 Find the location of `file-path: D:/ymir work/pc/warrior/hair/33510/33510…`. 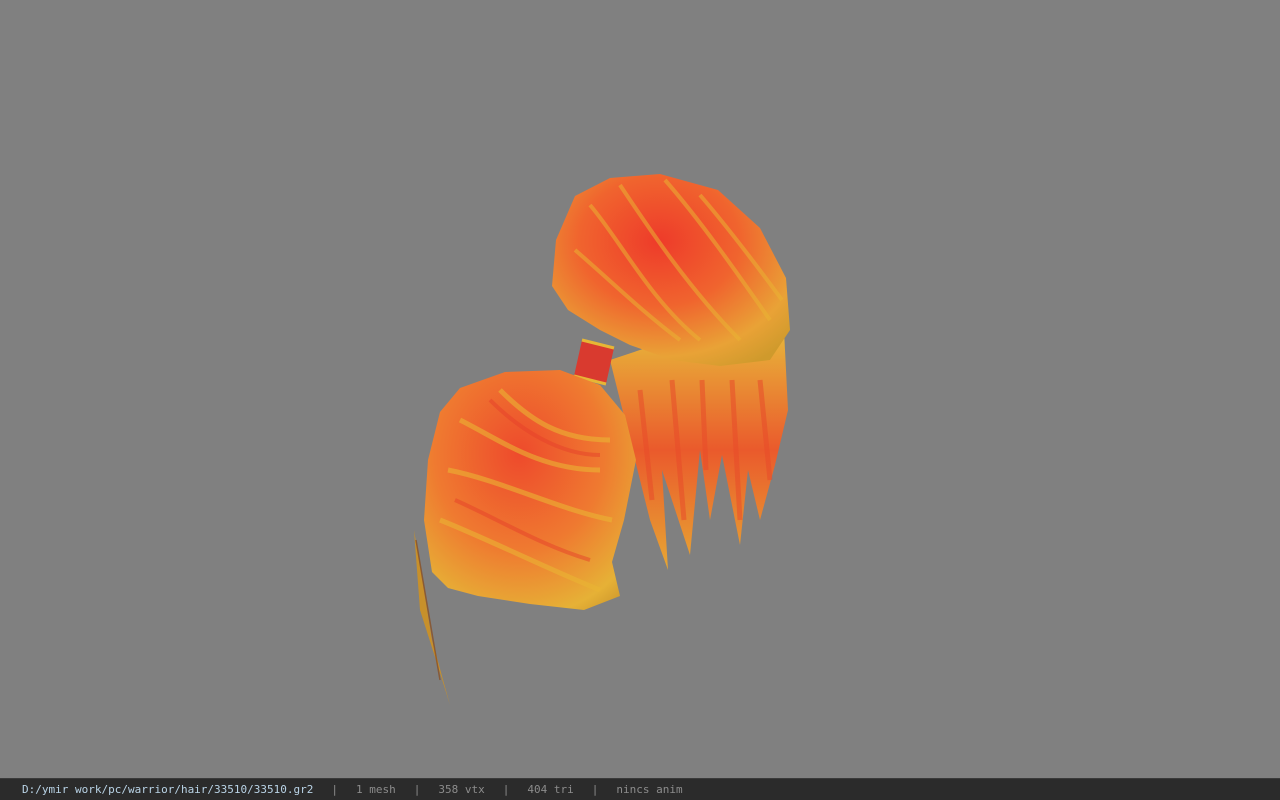

file-path: D:/ymir work/pc/warrior/hair/33510/33510… is located at coordinates (168, 789).